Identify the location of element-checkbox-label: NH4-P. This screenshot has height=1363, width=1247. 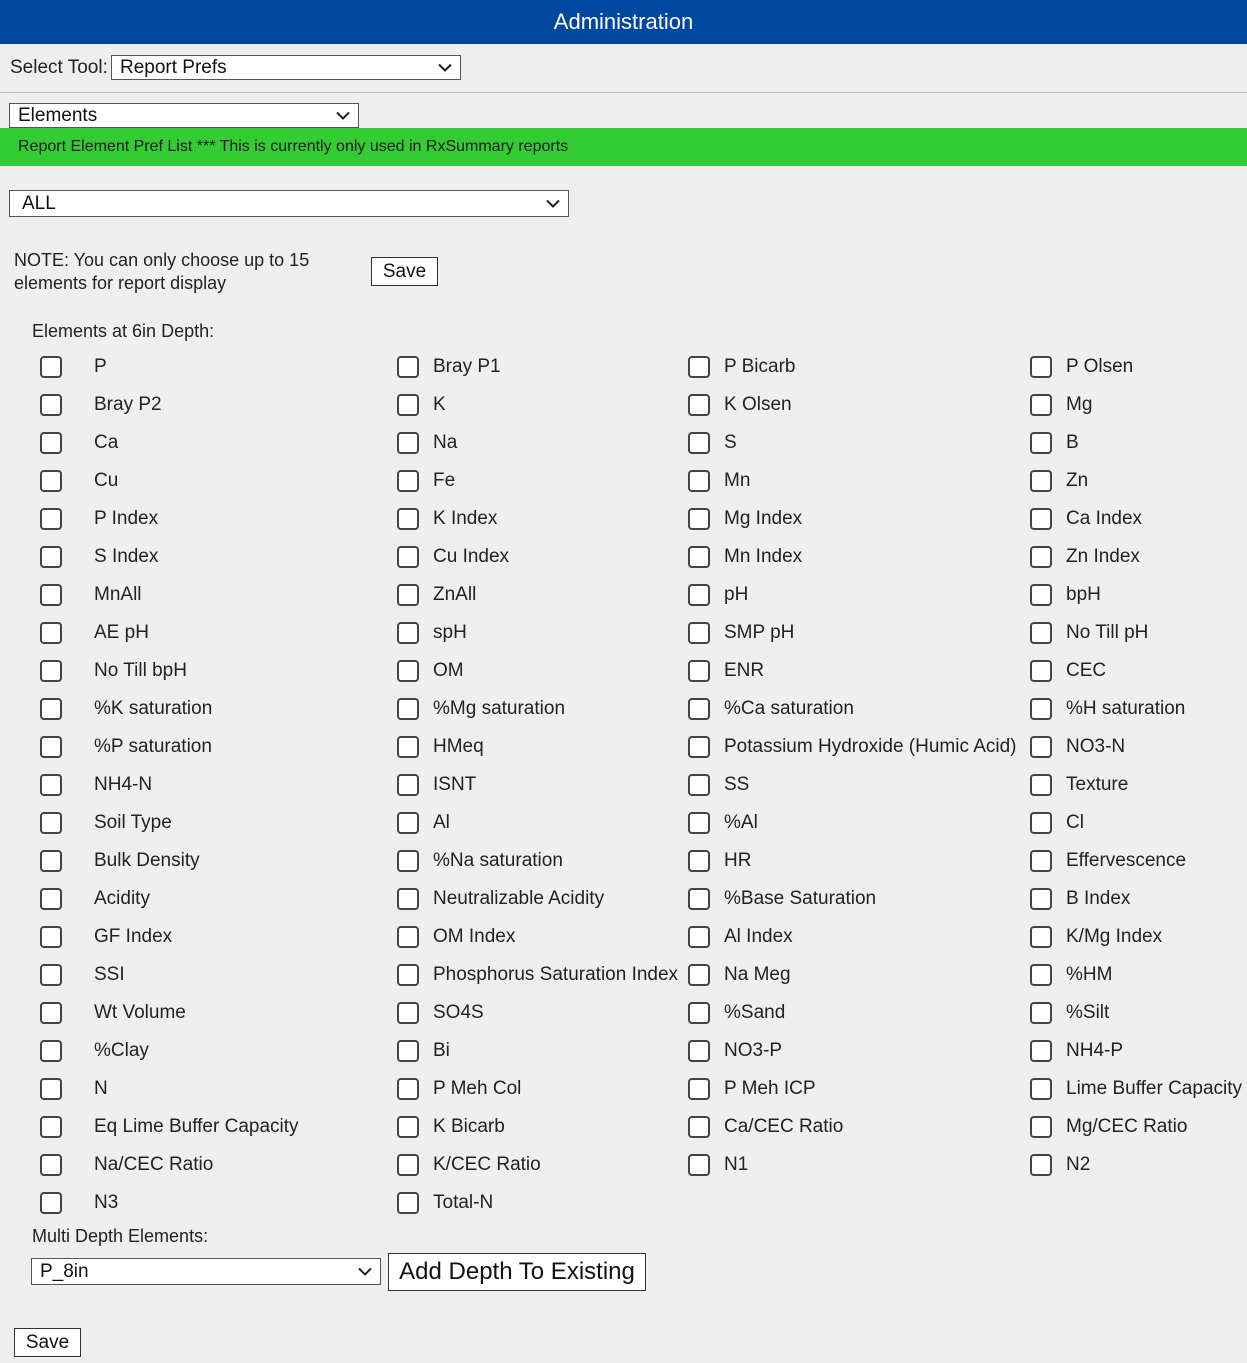
(1094, 1051).